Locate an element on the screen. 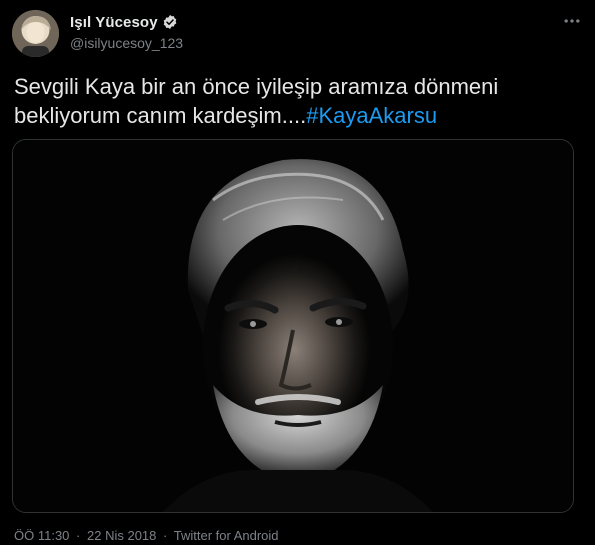 This screenshot has width=595, height=545. verified-badge-icon is located at coordinates (170, 22).